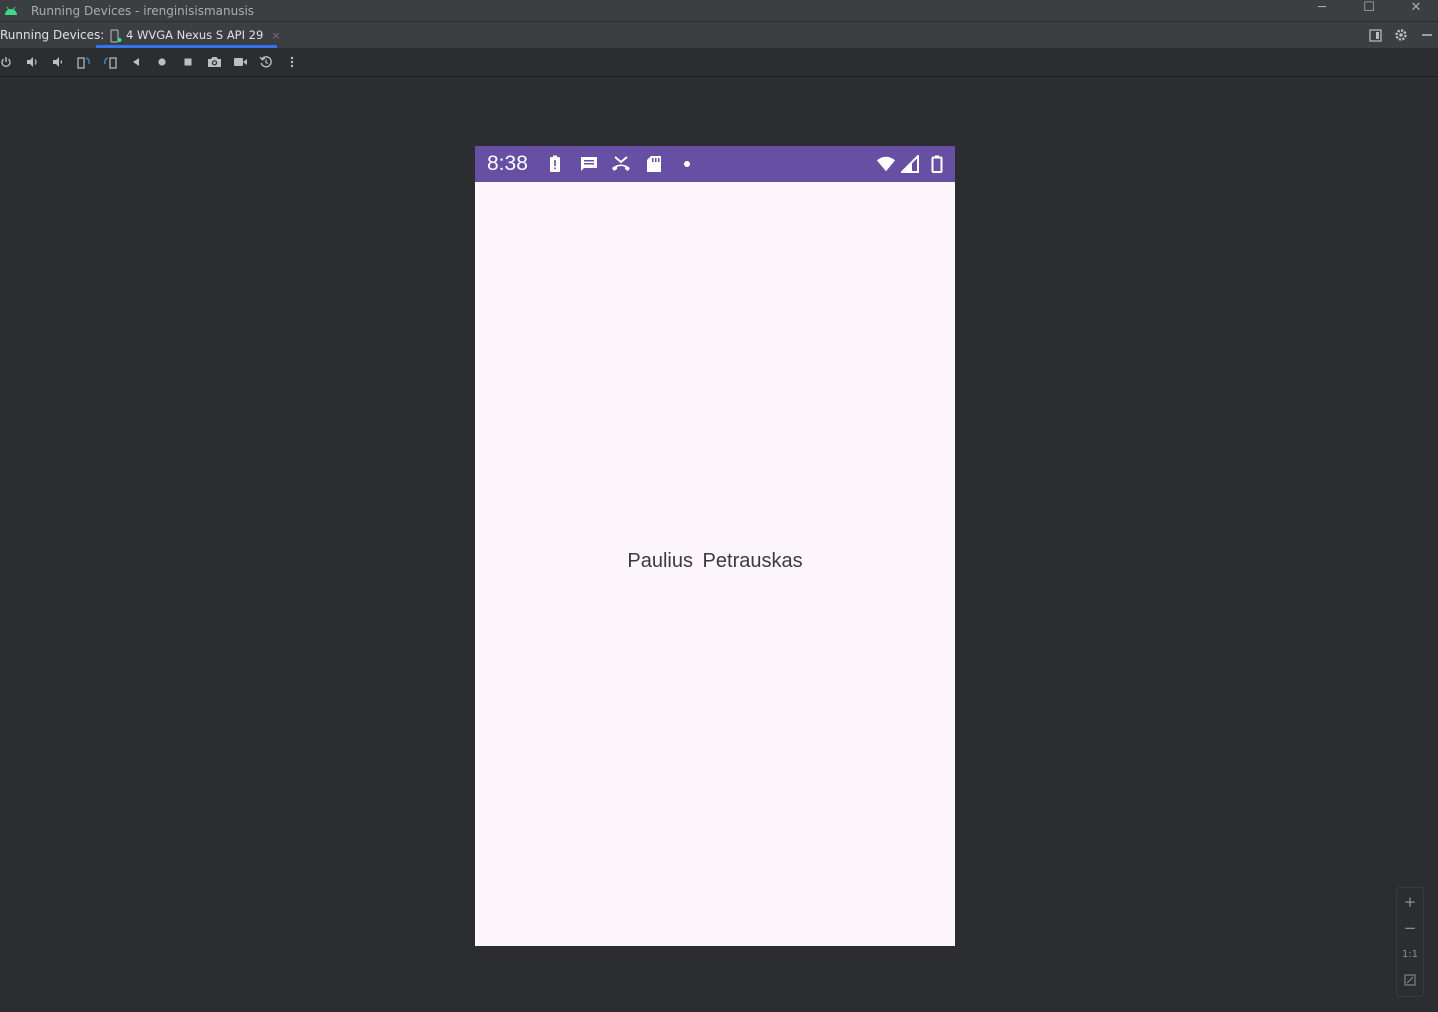 The image size is (1438, 1012). I want to click on emulator-toolbar, so click(719, 62).